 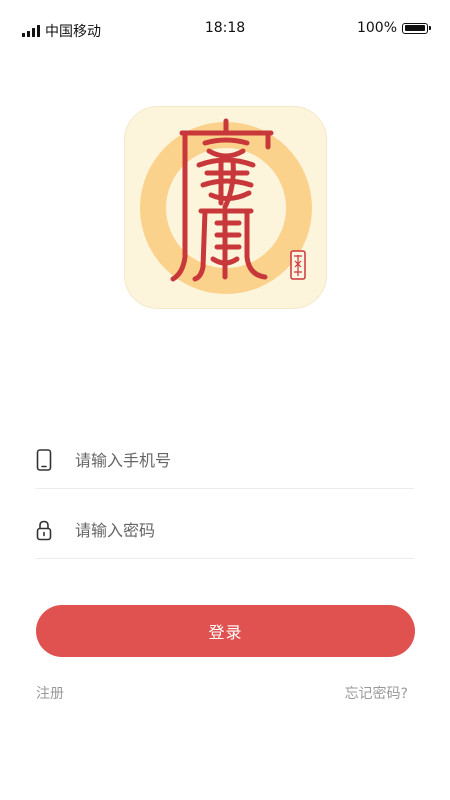 I want to click on battery-fill, so click(x=414, y=28).